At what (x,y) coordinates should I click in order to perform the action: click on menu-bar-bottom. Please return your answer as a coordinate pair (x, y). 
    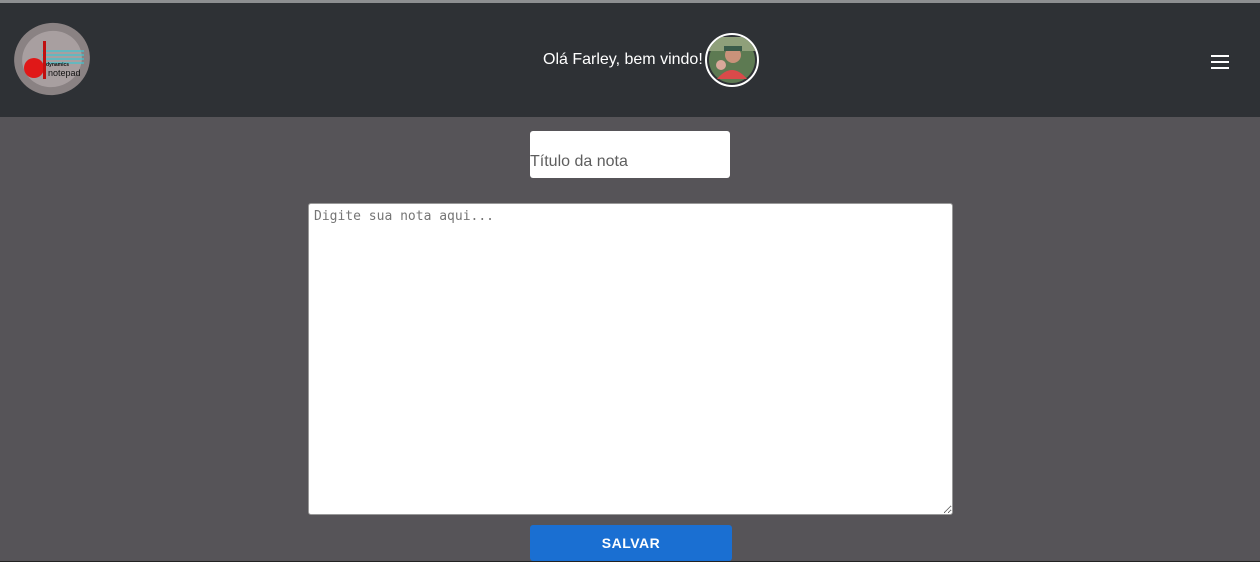
    Looking at the image, I should click on (1220, 68).